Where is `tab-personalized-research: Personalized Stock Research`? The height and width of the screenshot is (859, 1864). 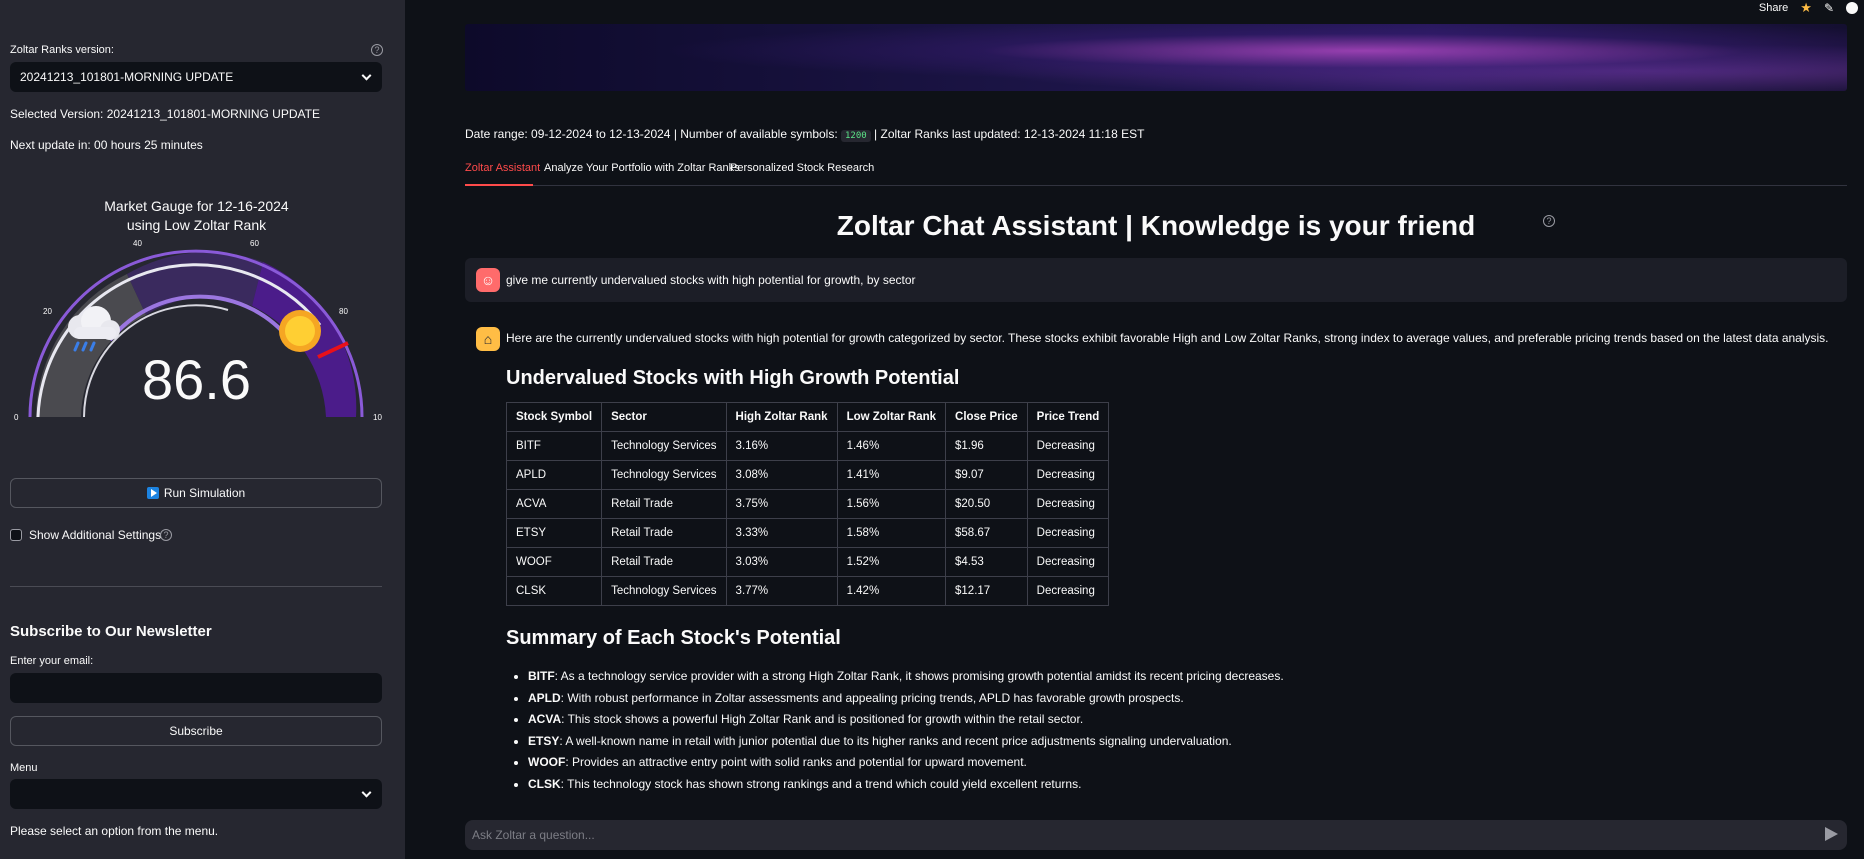 tab-personalized-research: Personalized Stock Research is located at coordinates (802, 168).